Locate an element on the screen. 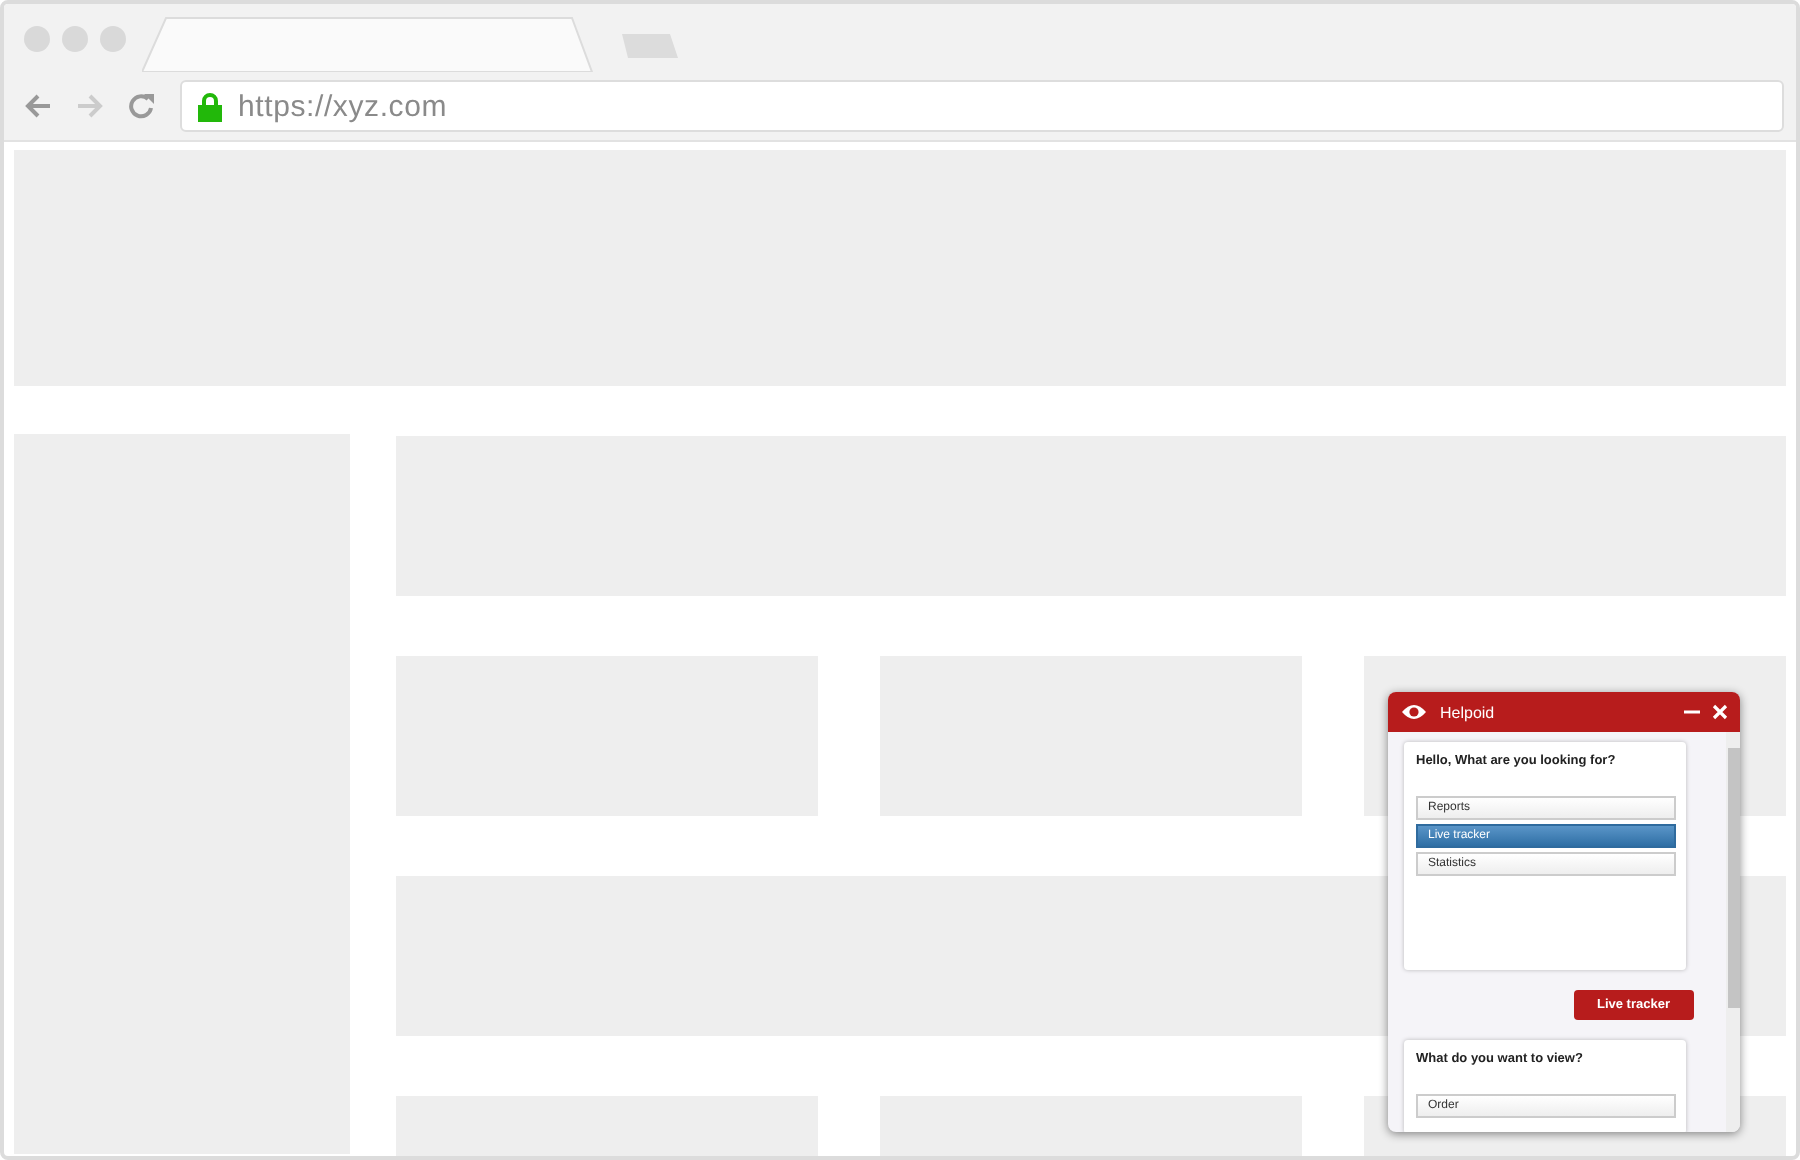 The width and height of the screenshot is (1800, 1160). reload-icon is located at coordinates (142, 106).